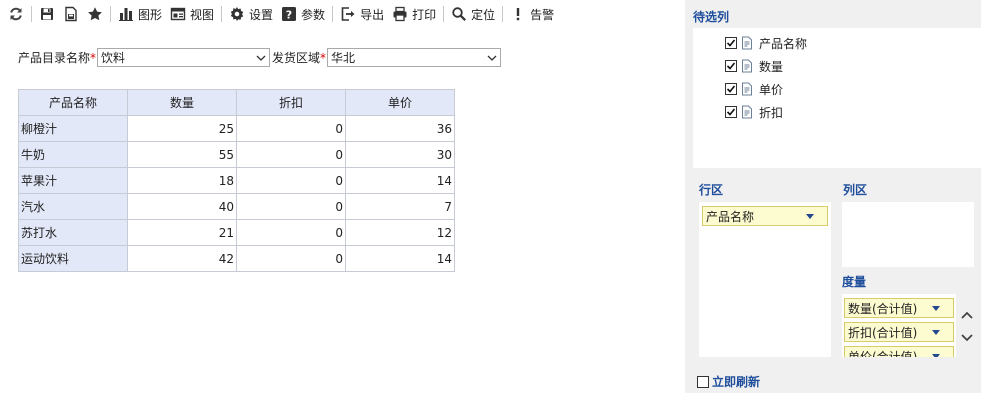 The height and width of the screenshot is (393, 981). I want to click on price-cell: 30, so click(400, 154).